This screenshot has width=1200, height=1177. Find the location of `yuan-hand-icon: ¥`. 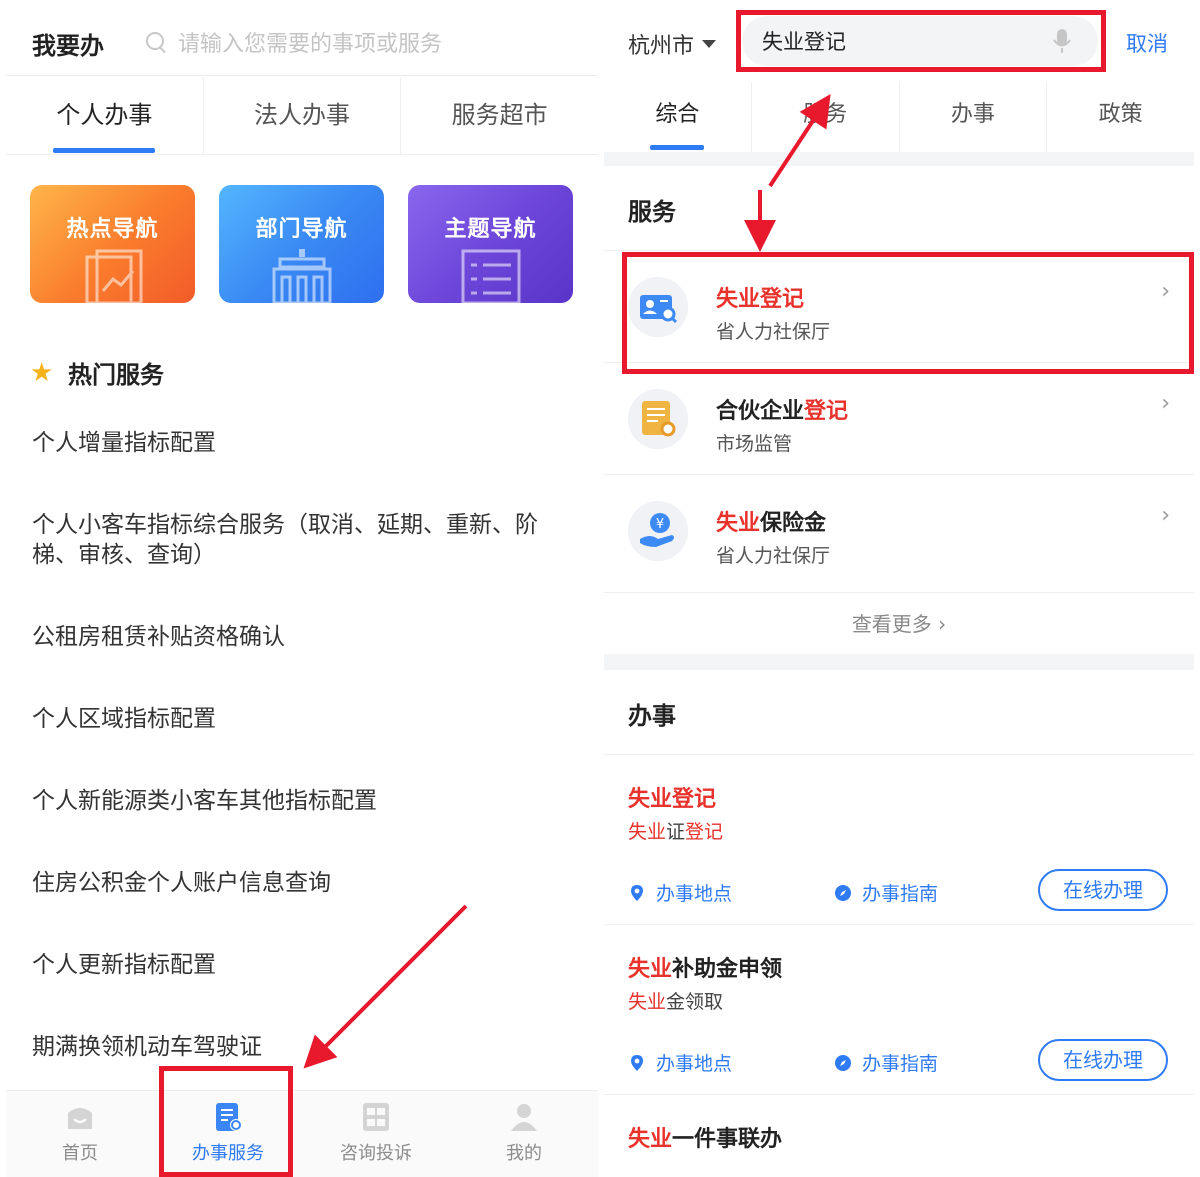

yuan-hand-icon: ¥ is located at coordinates (658, 531).